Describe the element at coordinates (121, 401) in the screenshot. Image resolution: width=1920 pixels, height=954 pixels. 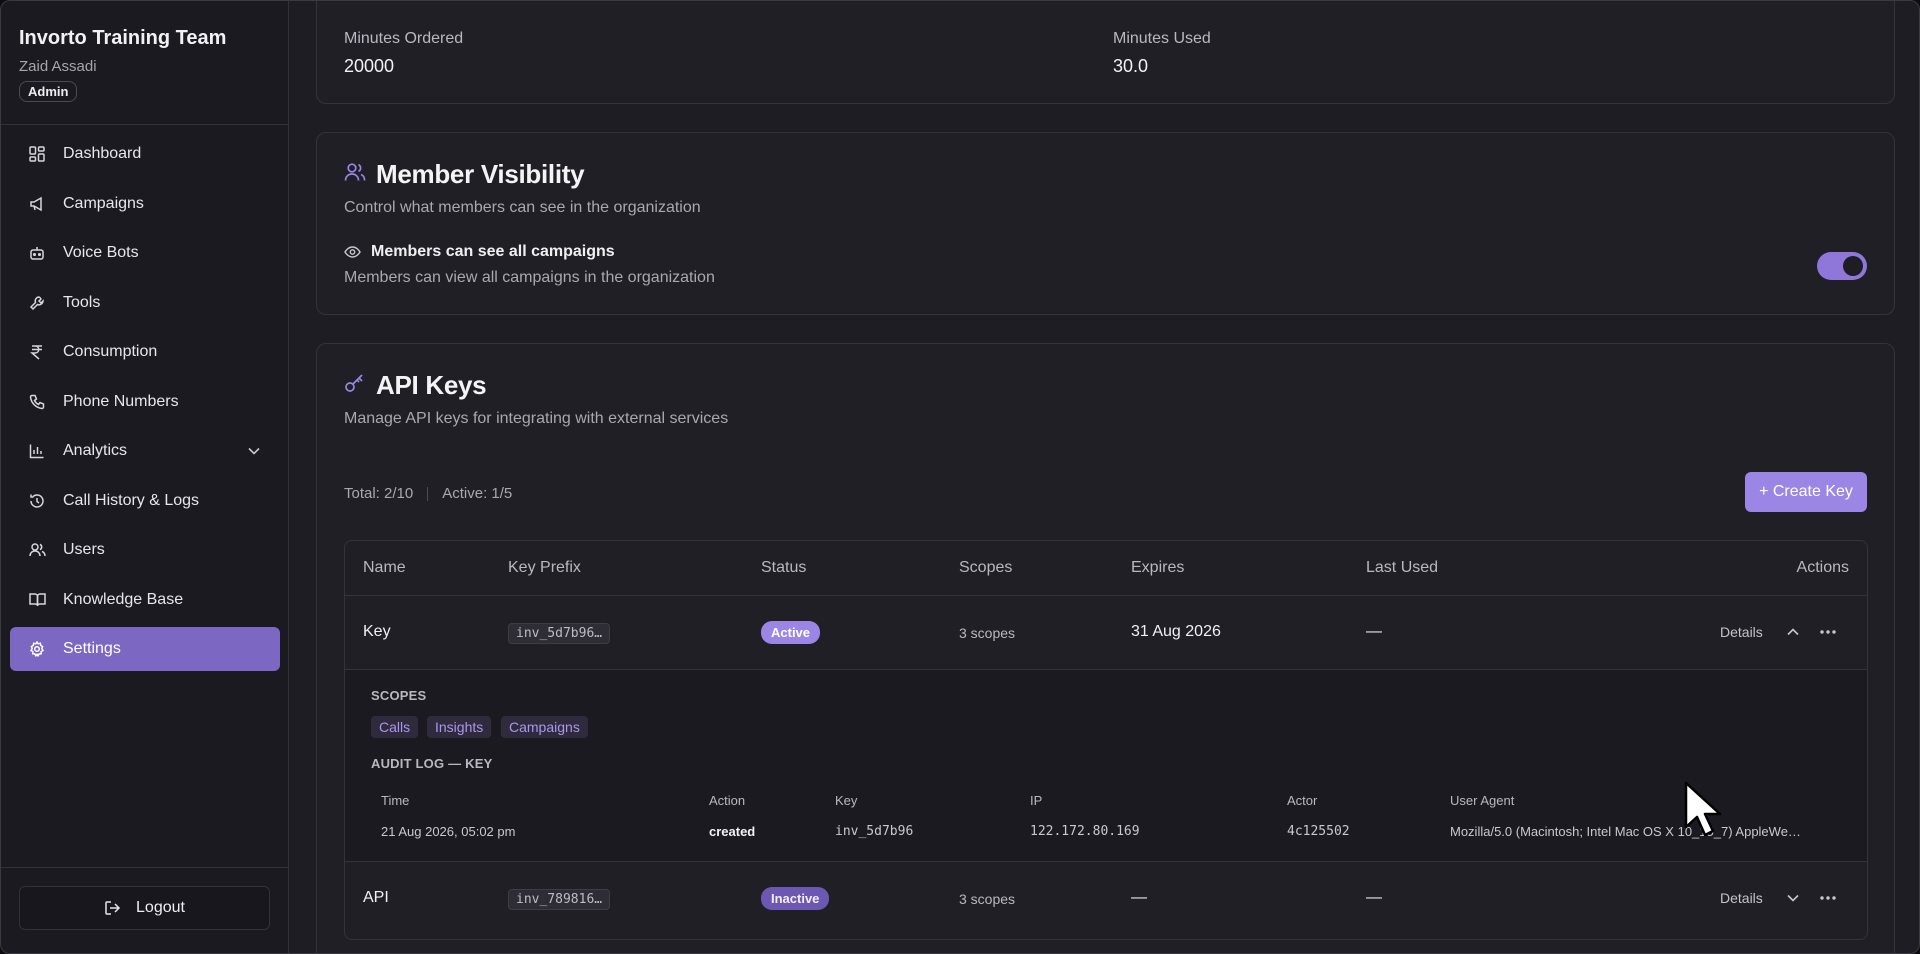
I see `sidebar-item-label: Phone Numbers` at that location.